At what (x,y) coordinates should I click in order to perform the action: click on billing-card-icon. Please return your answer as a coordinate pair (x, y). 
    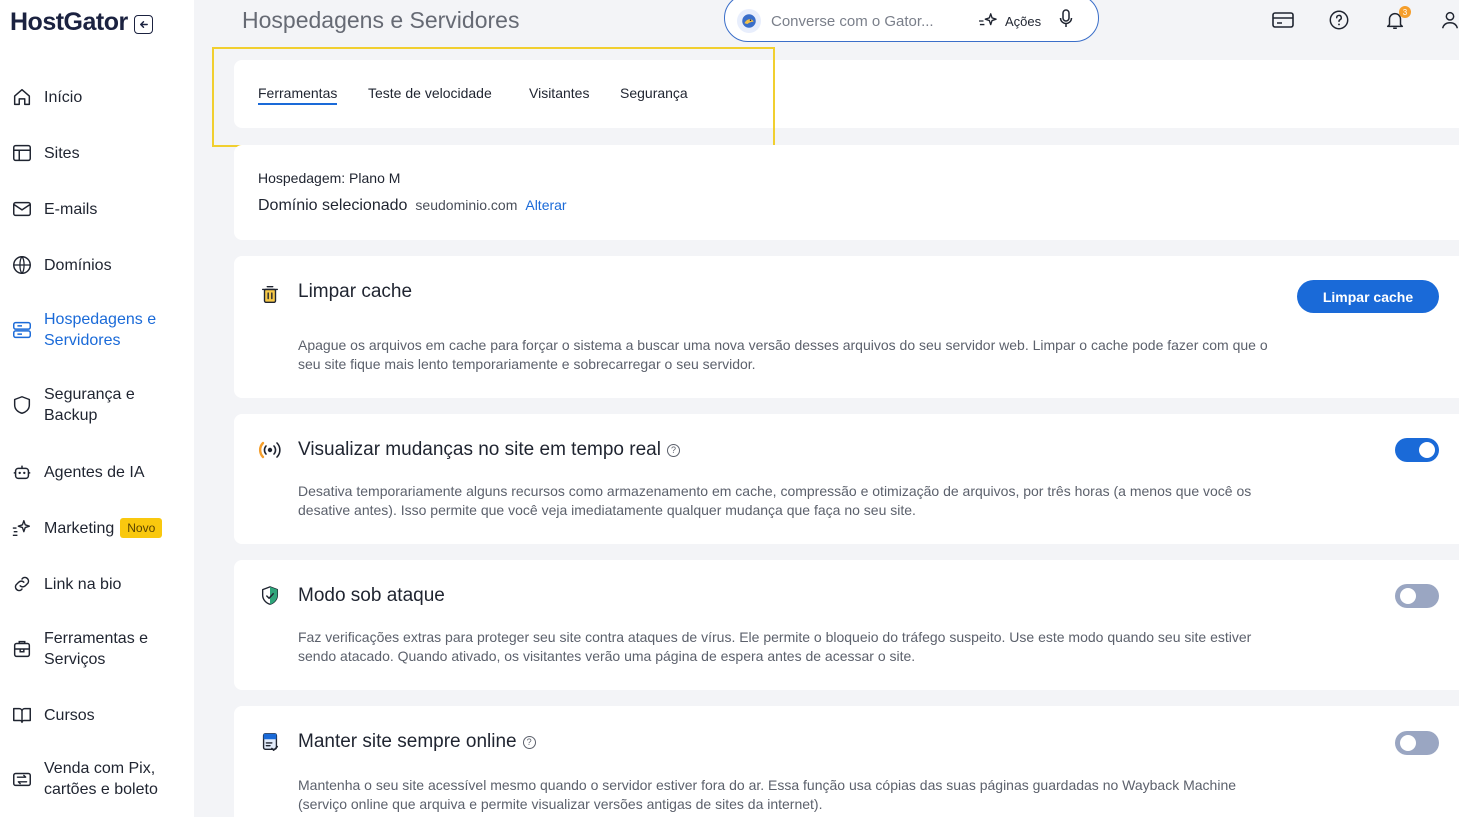
    Looking at the image, I should click on (1283, 20).